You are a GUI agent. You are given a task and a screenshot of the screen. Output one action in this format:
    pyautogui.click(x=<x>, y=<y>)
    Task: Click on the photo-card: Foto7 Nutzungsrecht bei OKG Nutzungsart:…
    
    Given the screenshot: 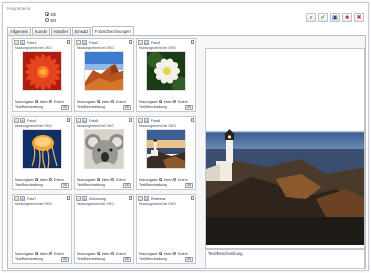 What is the action you would take?
    pyautogui.click(x=42, y=229)
    